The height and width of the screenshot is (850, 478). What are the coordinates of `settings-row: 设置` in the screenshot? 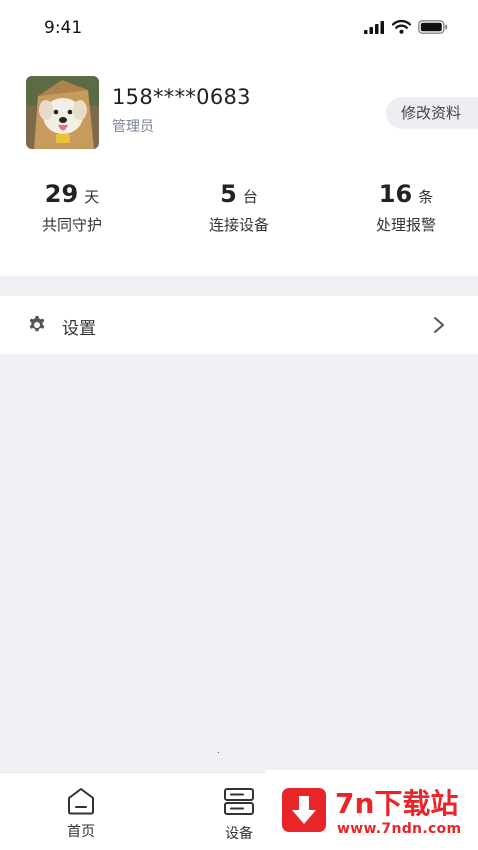 It's located at (239, 325).